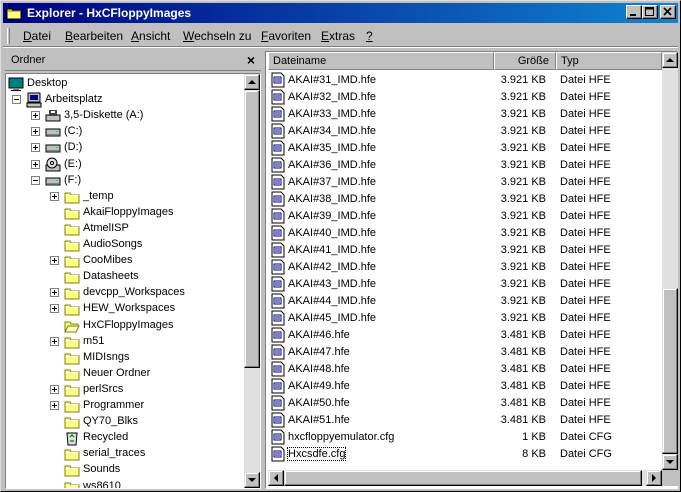  I want to click on size-grip, so click(670, 478).